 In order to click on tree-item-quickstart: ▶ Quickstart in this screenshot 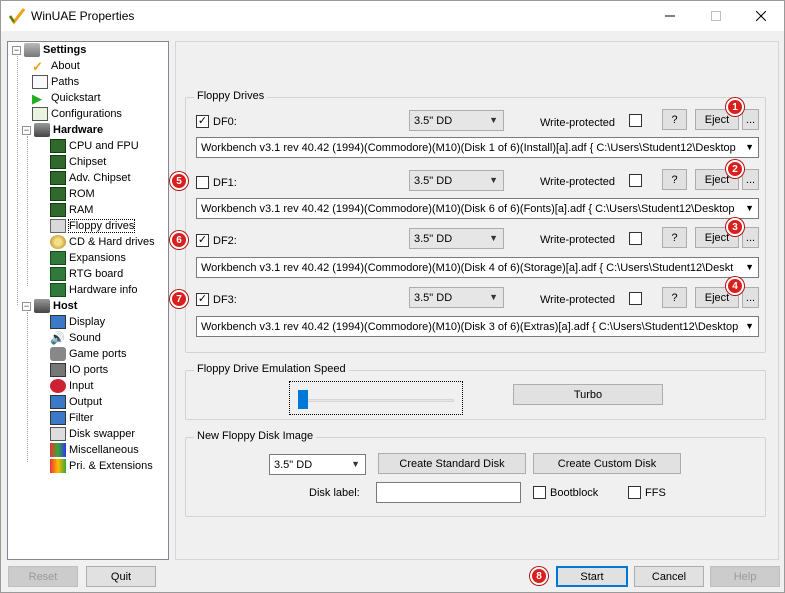, I will do `click(66, 98)`.